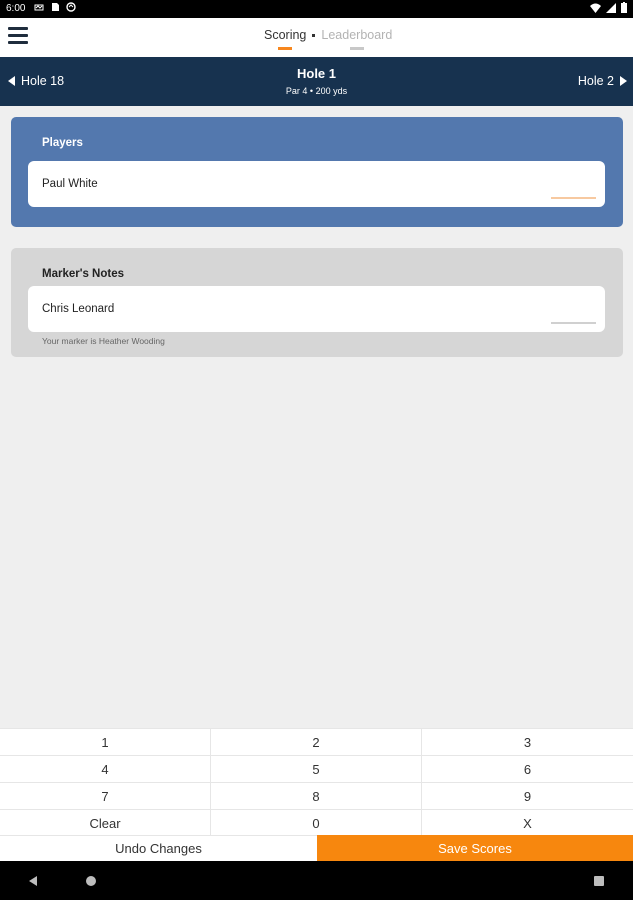 This screenshot has height=900, width=633. Describe the element at coordinates (611, 7) in the screenshot. I see `signal-icon` at that location.